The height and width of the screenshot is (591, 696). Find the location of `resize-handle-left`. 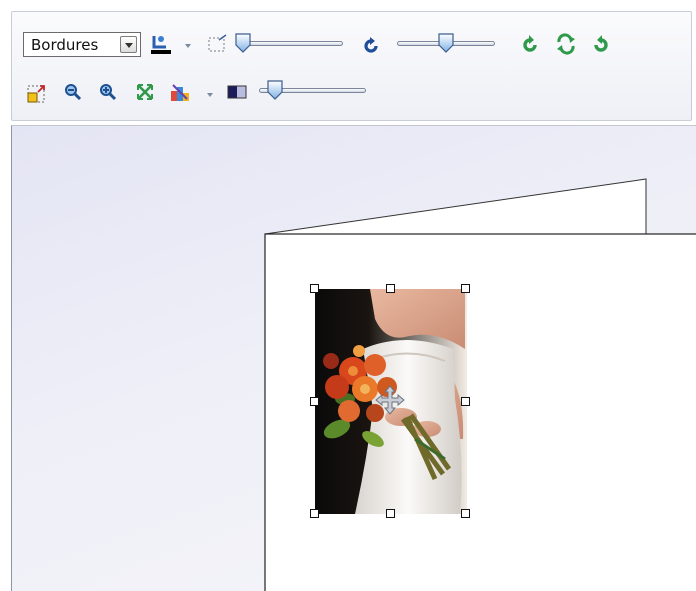

resize-handle-left is located at coordinates (314, 401).